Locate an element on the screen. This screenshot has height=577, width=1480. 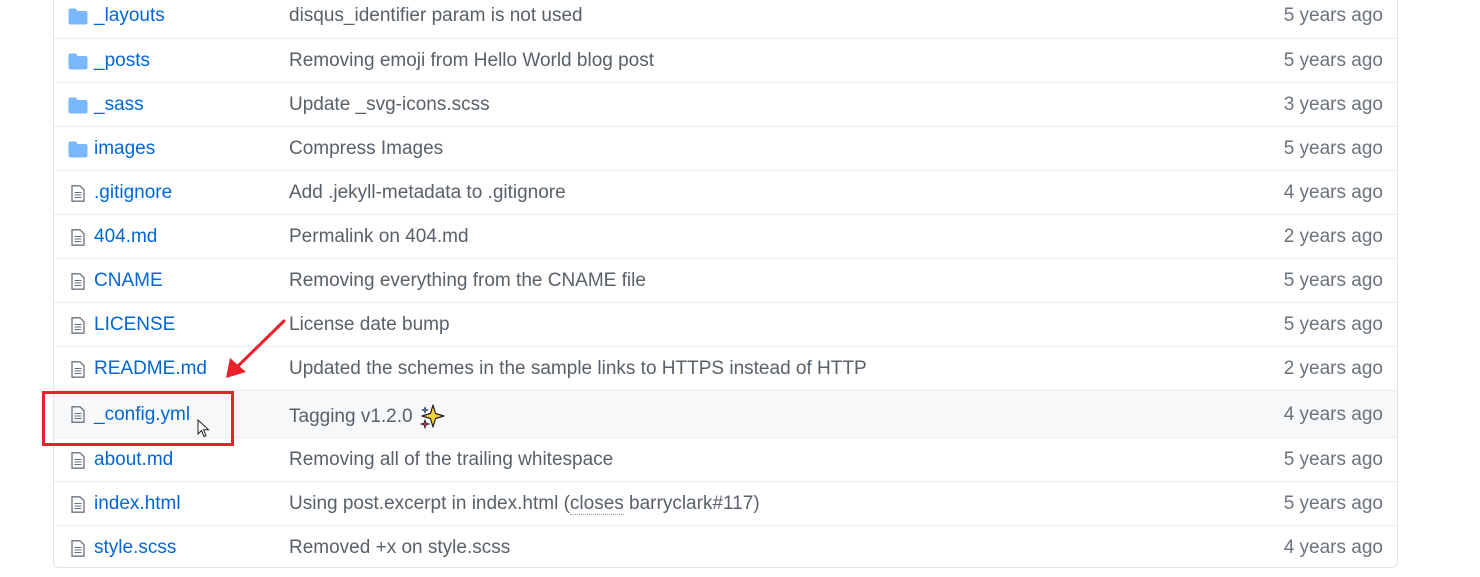
commit-age: 3 years ago is located at coordinates (1333, 104).